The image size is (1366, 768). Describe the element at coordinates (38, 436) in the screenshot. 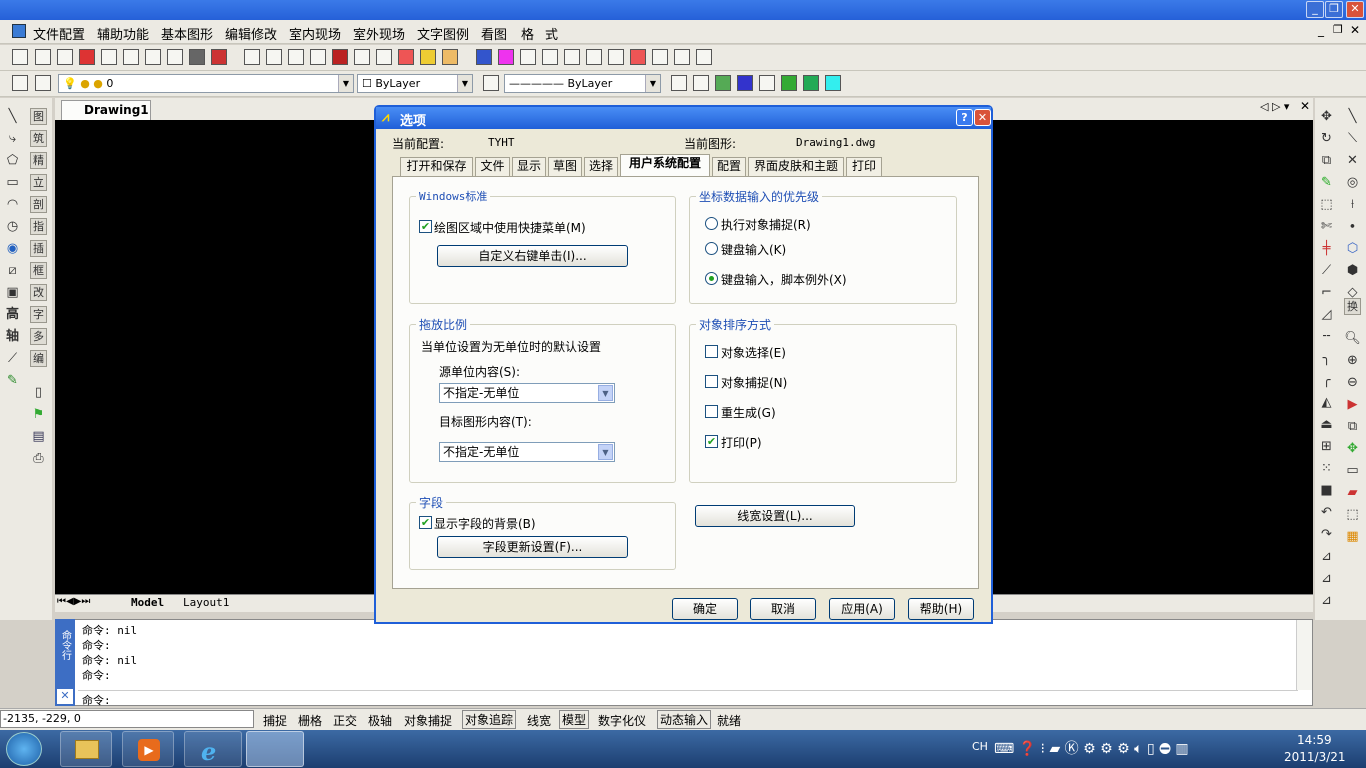

I see `save-icon: ▤` at that location.